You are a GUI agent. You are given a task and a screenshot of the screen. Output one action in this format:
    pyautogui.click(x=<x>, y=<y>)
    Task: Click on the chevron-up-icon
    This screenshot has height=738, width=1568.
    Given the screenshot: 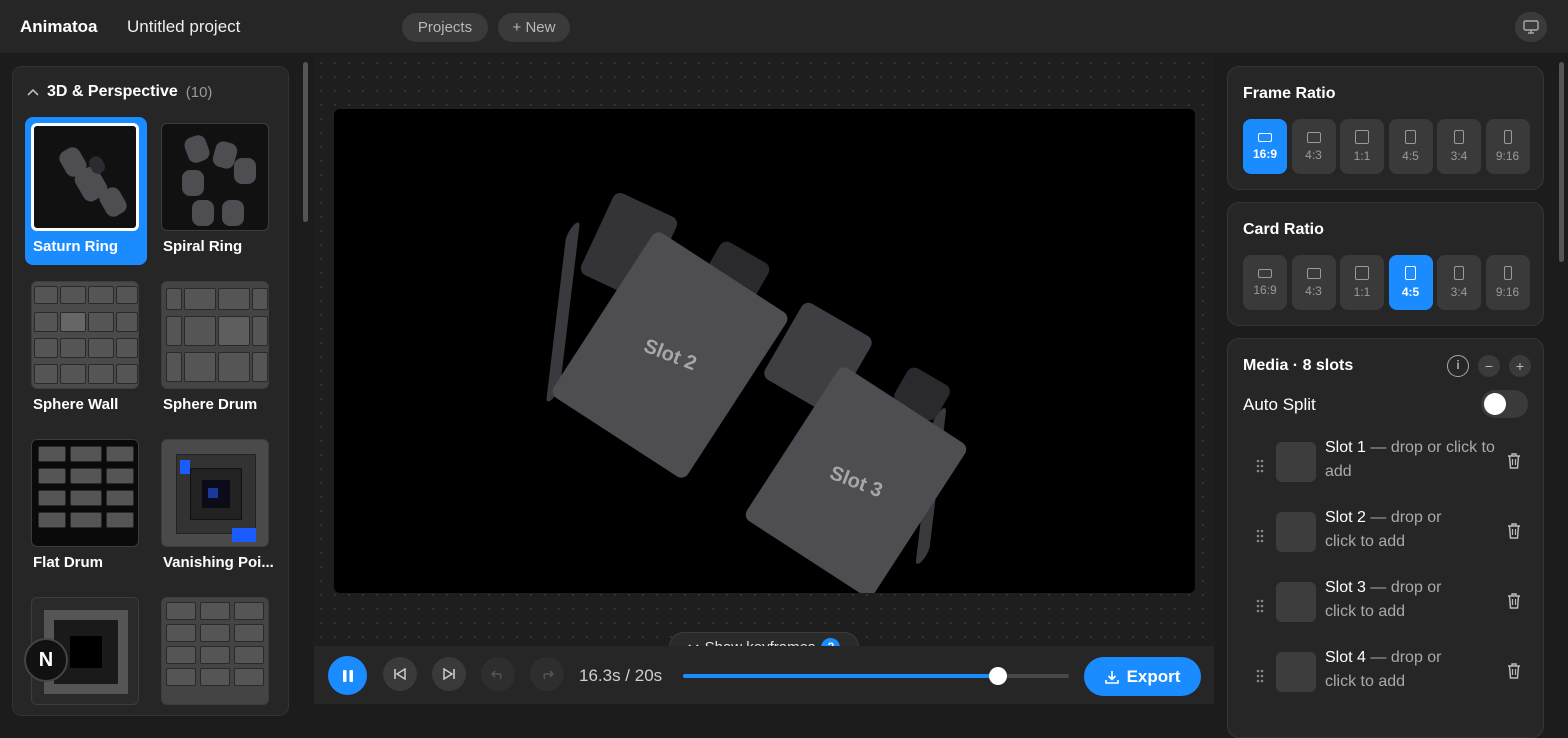 What is the action you would take?
    pyautogui.click(x=33, y=92)
    